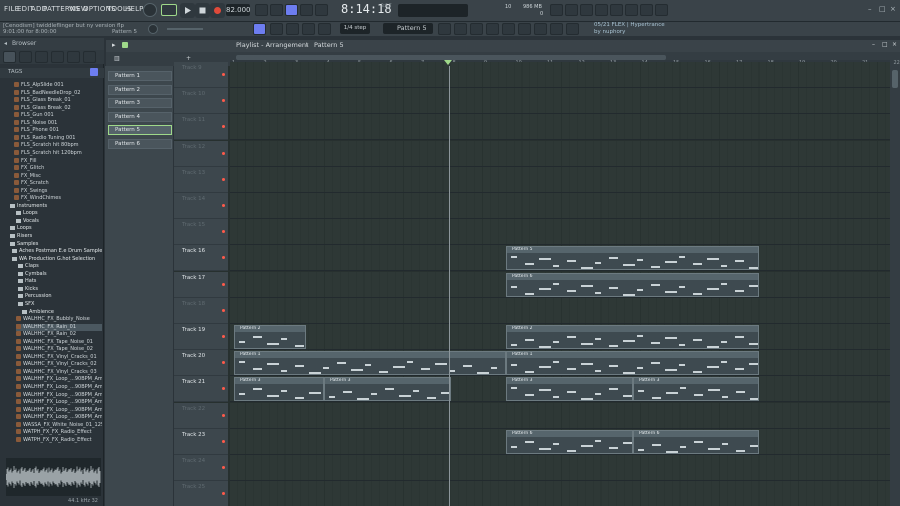 The width and height of the screenshot is (900, 506). I want to click on browser-file: FLS_Scratch hit 120bpm, so click(58, 153).